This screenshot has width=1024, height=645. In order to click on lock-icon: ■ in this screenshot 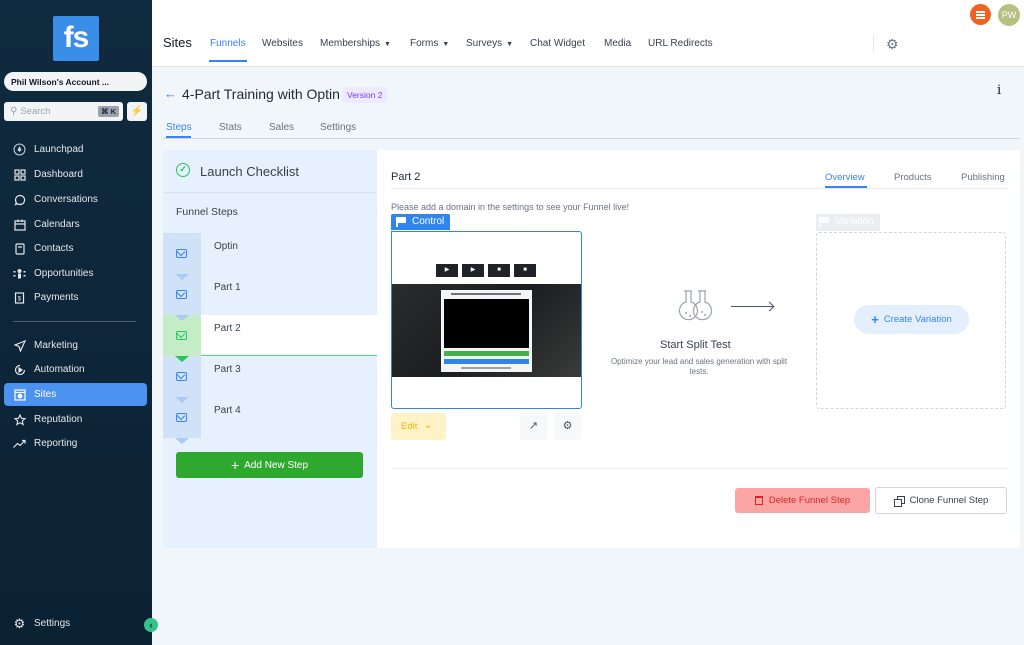, I will do `click(499, 270)`.